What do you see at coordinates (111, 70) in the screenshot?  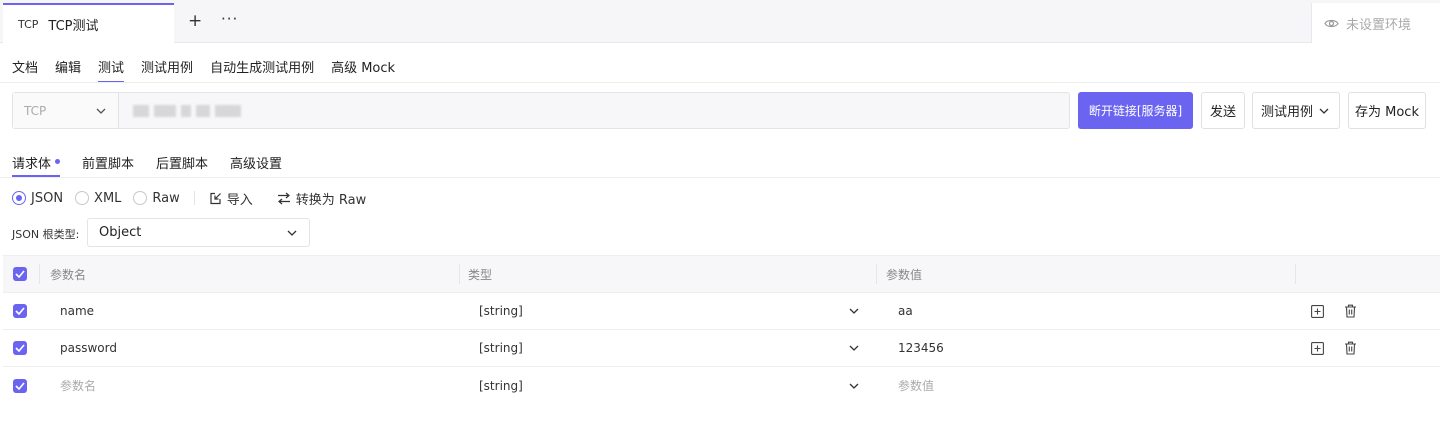 I see `subnav-test: 测试` at bounding box center [111, 70].